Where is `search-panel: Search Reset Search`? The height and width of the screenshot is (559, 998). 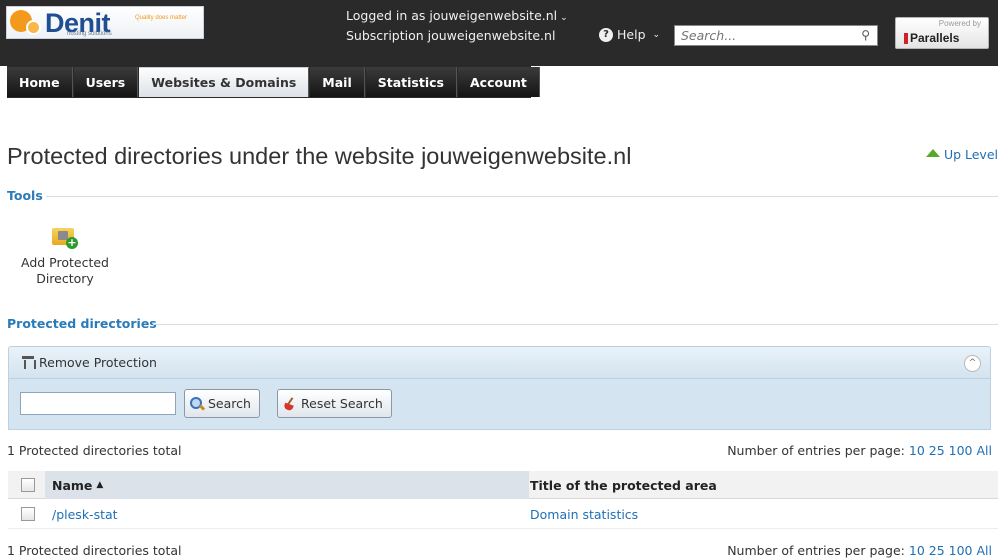 search-panel: Search Reset Search is located at coordinates (499, 404).